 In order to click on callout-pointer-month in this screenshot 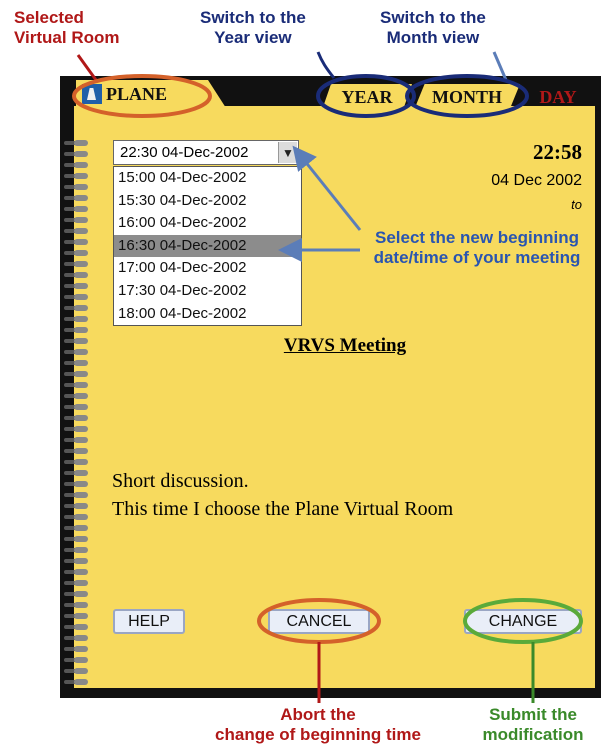, I will do `click(500, 66)`.